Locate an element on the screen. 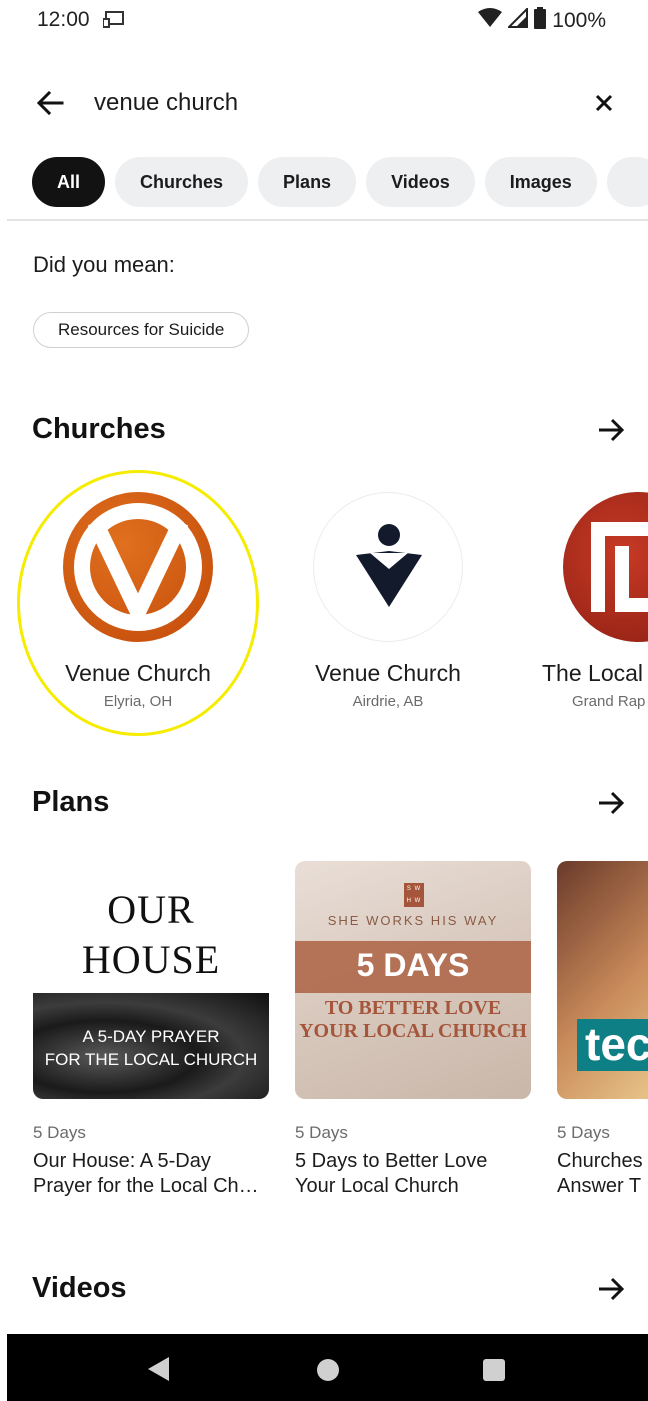  plan-card-churches-answer: tec 5 Days Churches Answer T is located at coordinates (602, 1030).